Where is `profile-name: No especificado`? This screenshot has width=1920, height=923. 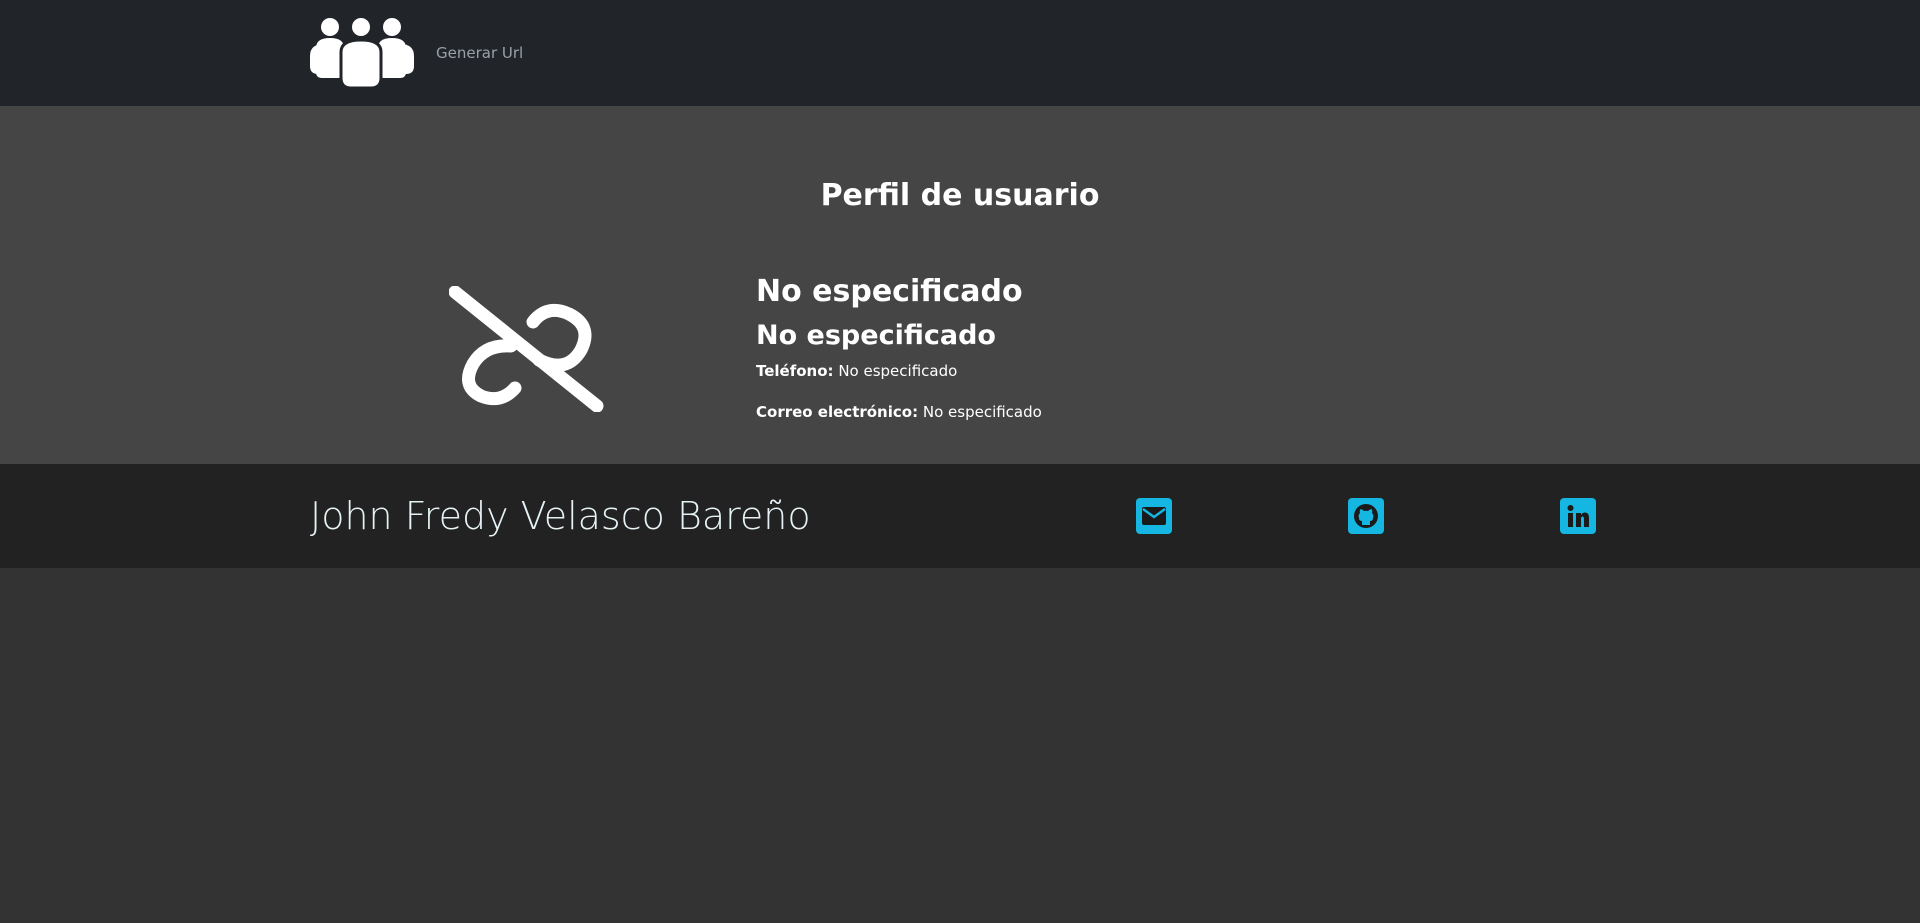 profile-name: No especificado is located at coordinates (889, 291).